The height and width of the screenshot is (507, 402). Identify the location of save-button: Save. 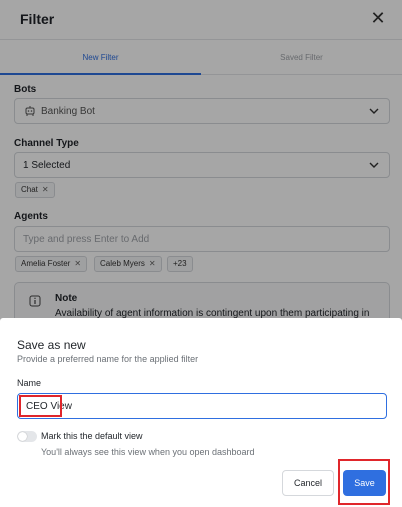
(364, 483).